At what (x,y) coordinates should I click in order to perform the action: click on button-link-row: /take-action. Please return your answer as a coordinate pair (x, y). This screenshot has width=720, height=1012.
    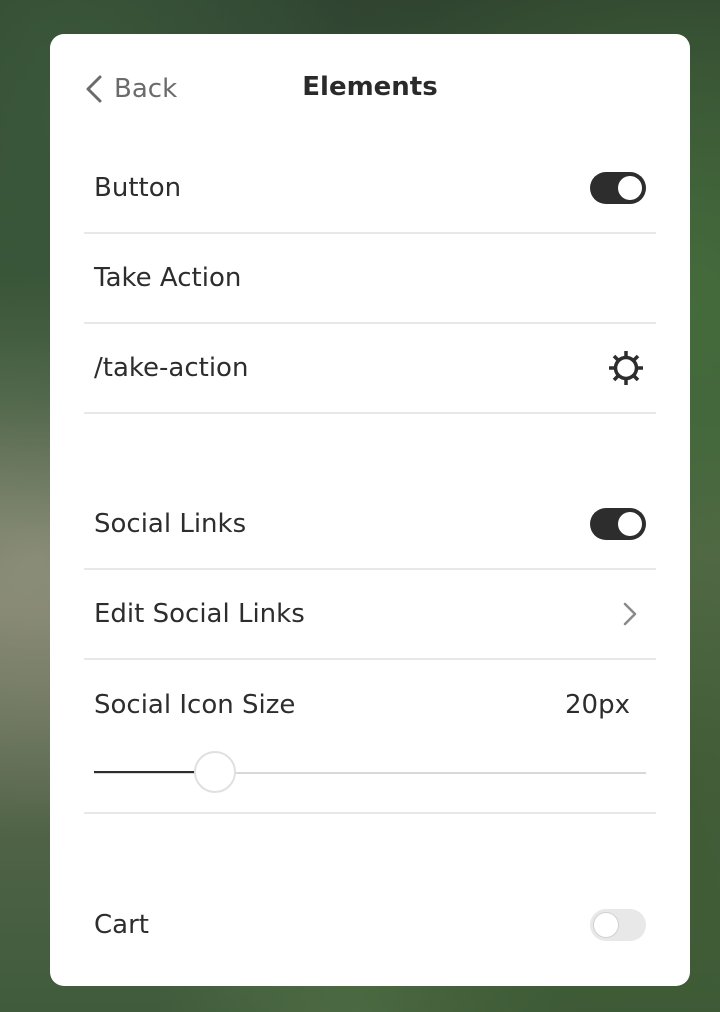
    Looking at the image, I should click on (370, 369).